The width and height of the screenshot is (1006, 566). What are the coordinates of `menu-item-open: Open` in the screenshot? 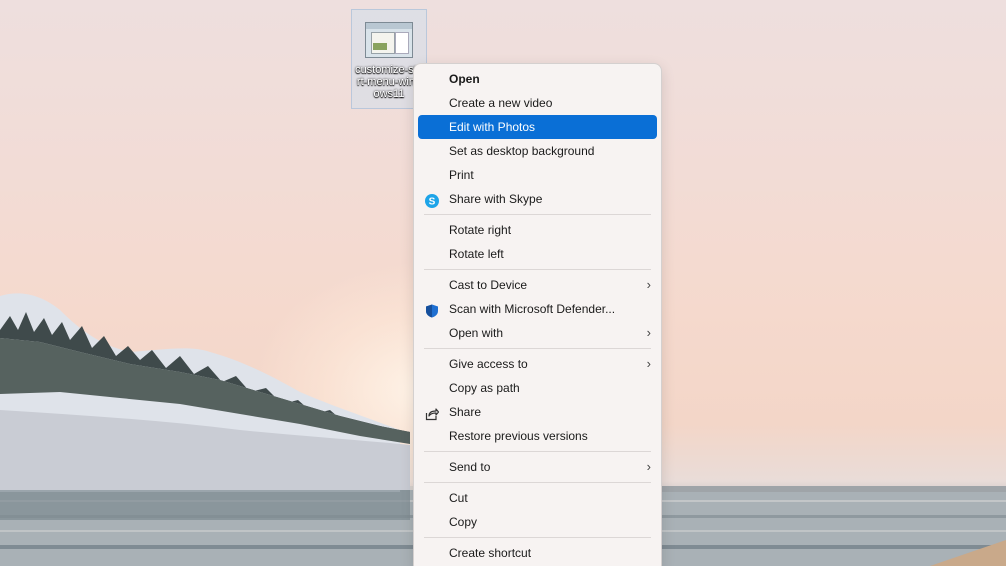 It's located at (537, 79).